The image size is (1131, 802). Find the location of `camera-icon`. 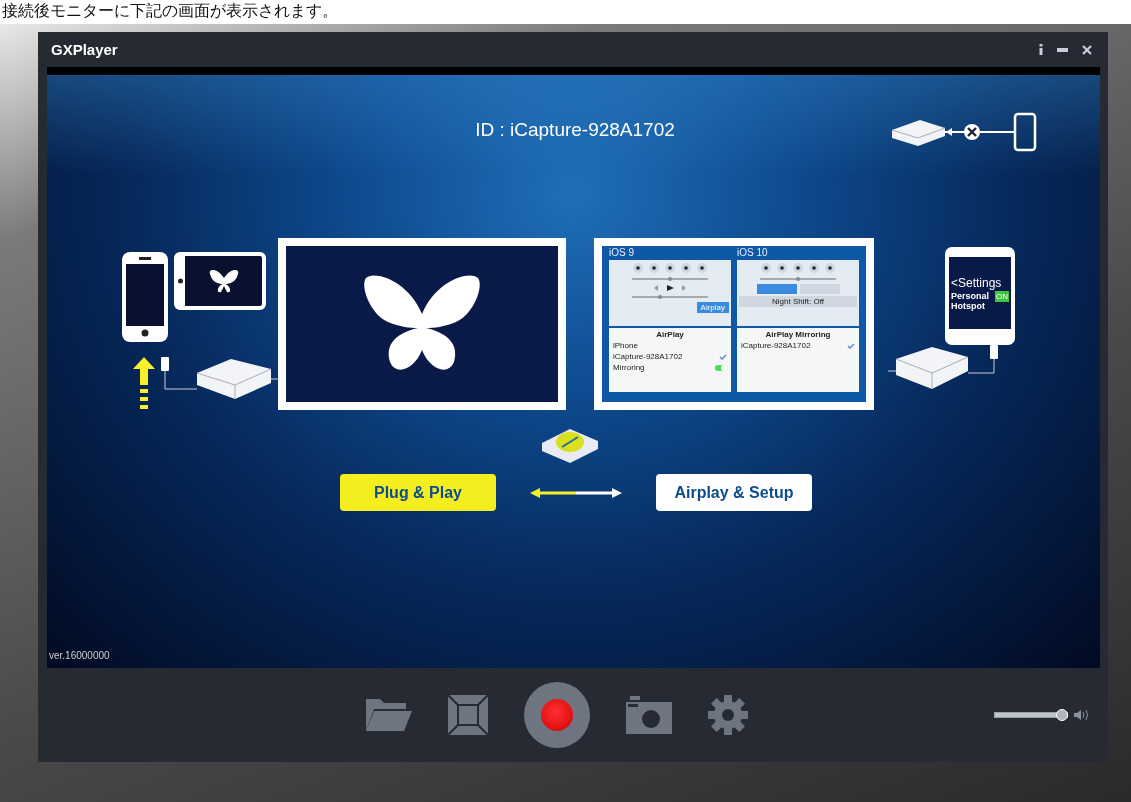

camera-icon is located at coordinates (649, 715).